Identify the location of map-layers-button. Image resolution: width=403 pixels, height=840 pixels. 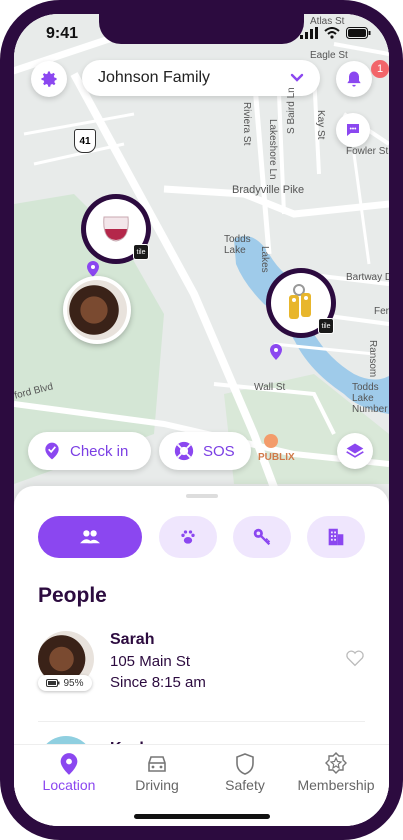
(355, 451).